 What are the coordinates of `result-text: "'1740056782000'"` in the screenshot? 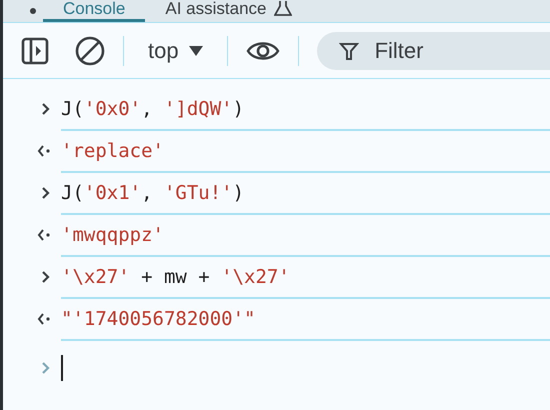 It's located at (158, 319).